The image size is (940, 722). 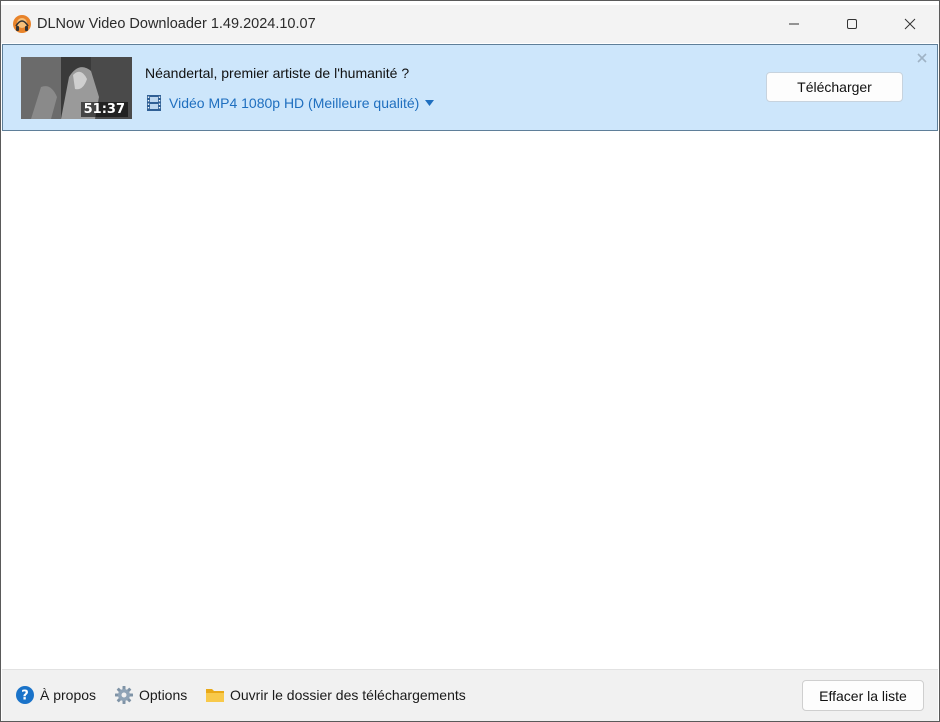 I want to click on close-button, so click(x=910, y=24).